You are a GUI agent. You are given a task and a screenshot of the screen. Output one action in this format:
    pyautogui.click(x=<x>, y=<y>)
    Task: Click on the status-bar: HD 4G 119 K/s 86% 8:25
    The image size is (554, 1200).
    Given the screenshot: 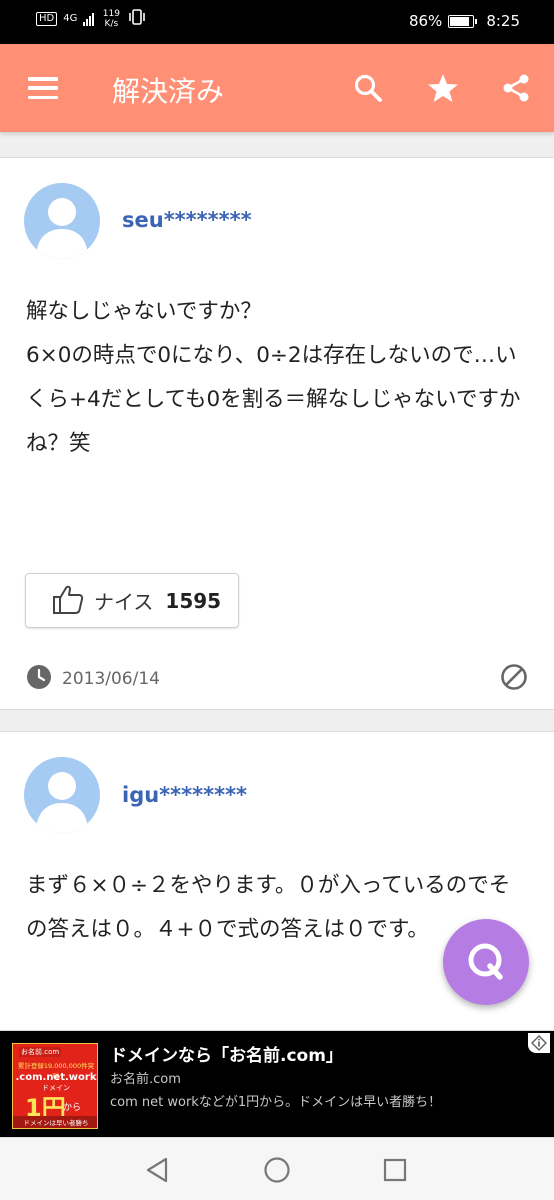 What is the action you would take?
    pyautogui.click(x=277, y=22)
    